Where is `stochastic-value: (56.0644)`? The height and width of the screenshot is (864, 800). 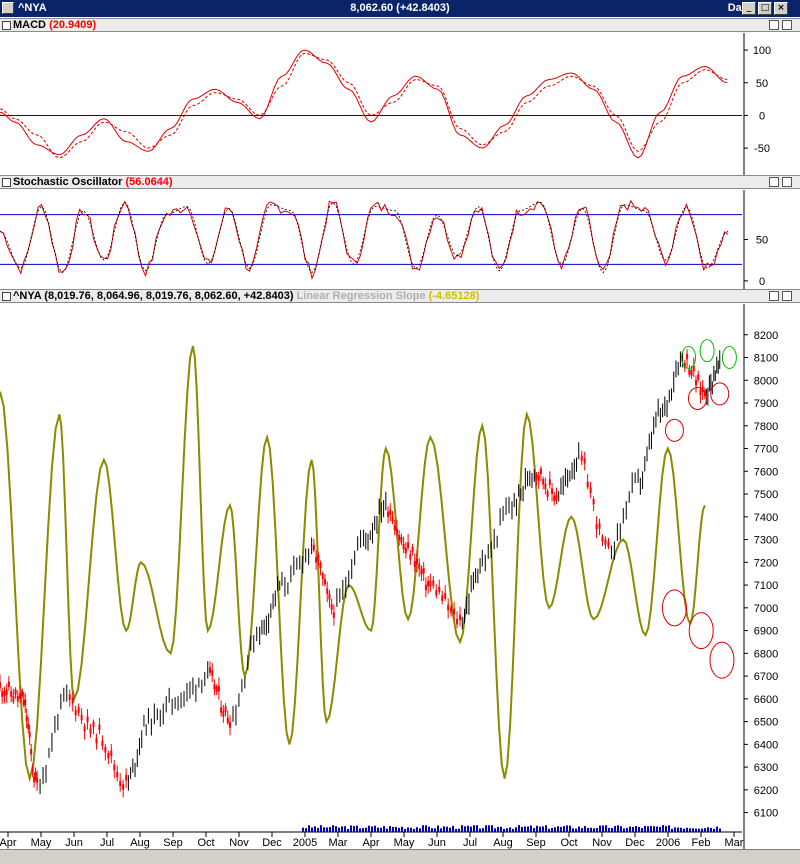 stochastic-value: (56.0644) is located at coordinates (149, 182).